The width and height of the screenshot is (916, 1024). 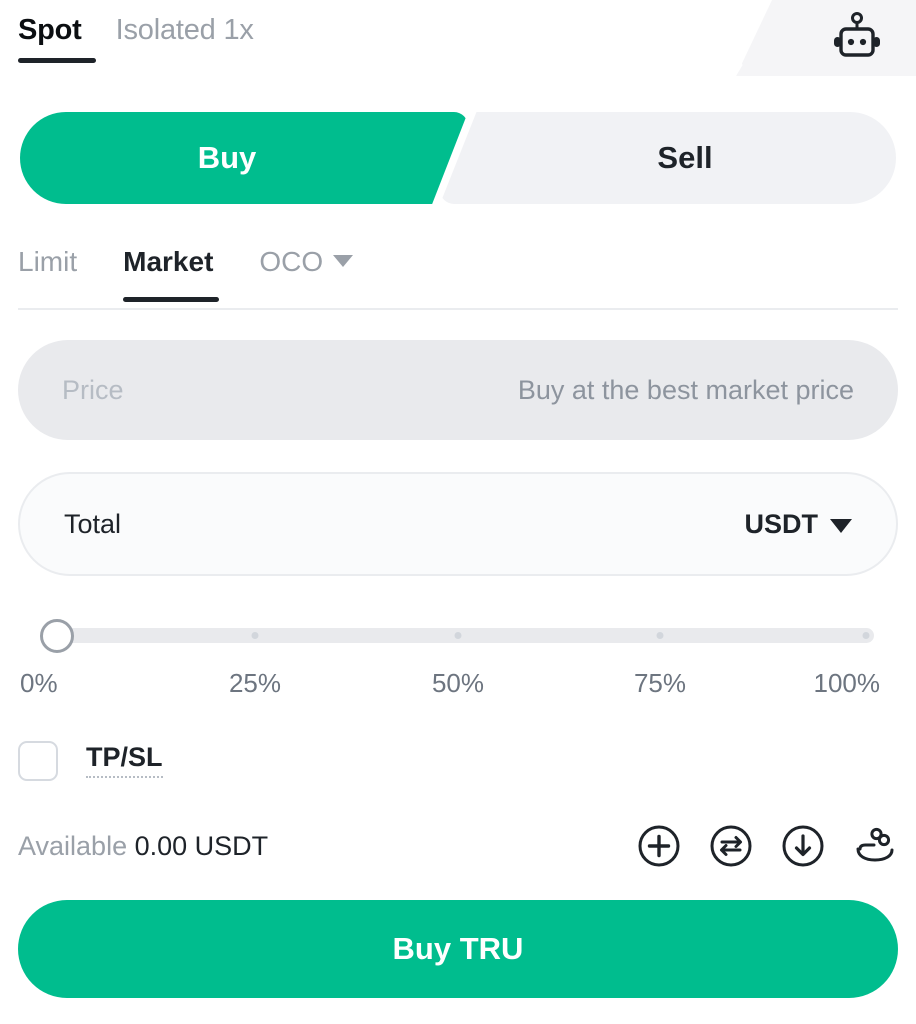 I want to click on available-row: Available 0.00 USDT, so click(x=458, y=846).